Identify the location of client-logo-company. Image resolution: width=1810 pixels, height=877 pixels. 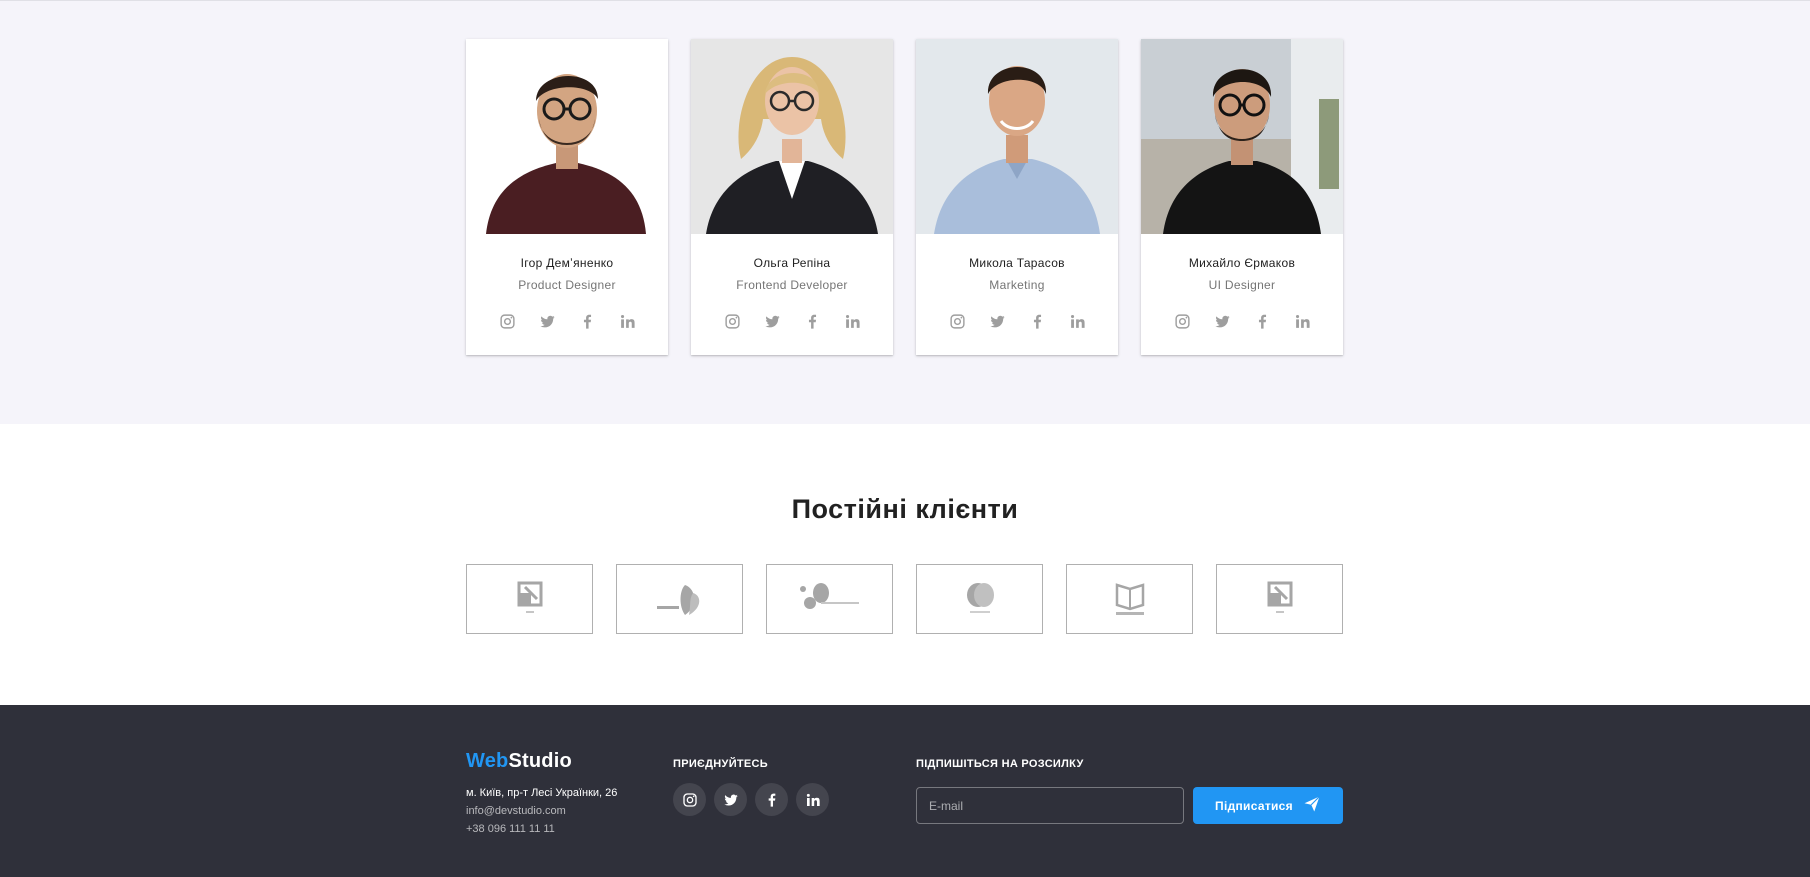
(1129, 599).